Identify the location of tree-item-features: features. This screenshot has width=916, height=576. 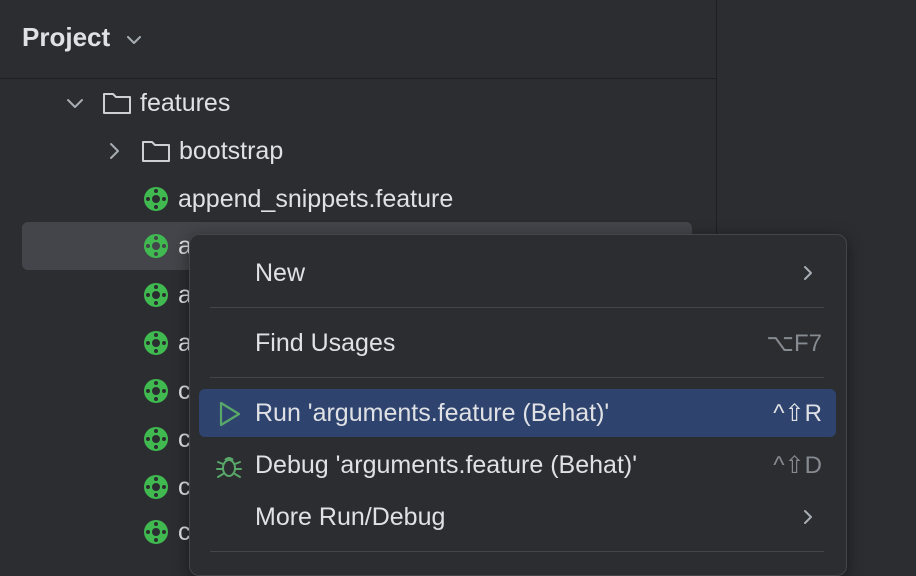
(147, 103).